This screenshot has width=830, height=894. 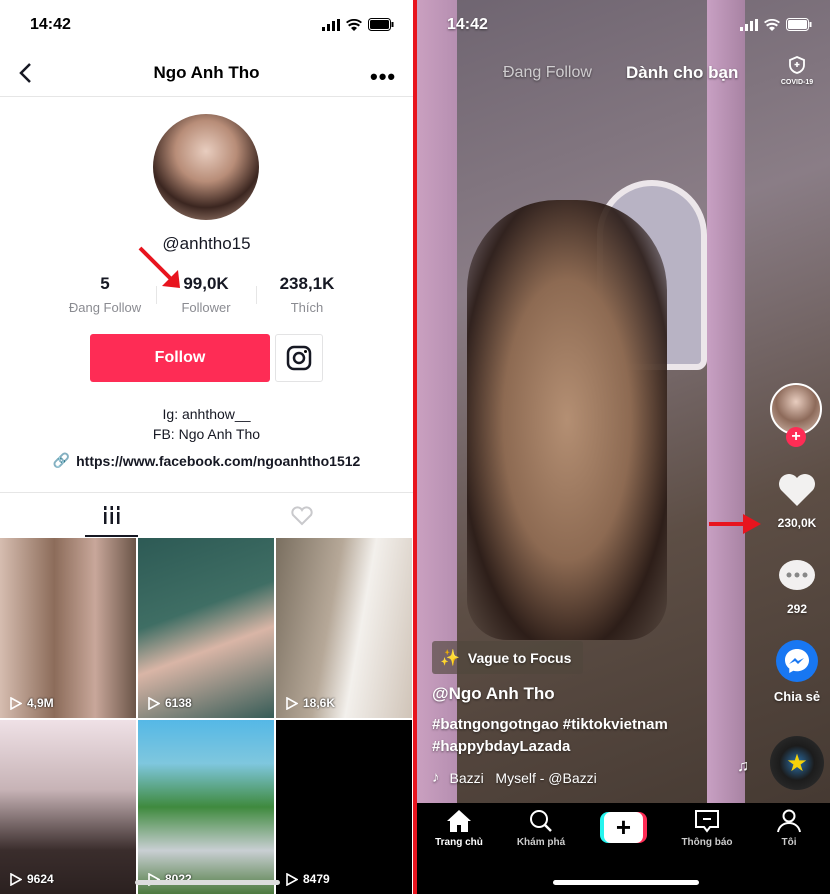 I want to click on video-thumbnail: 4,9M, so click(x=68, y=628).